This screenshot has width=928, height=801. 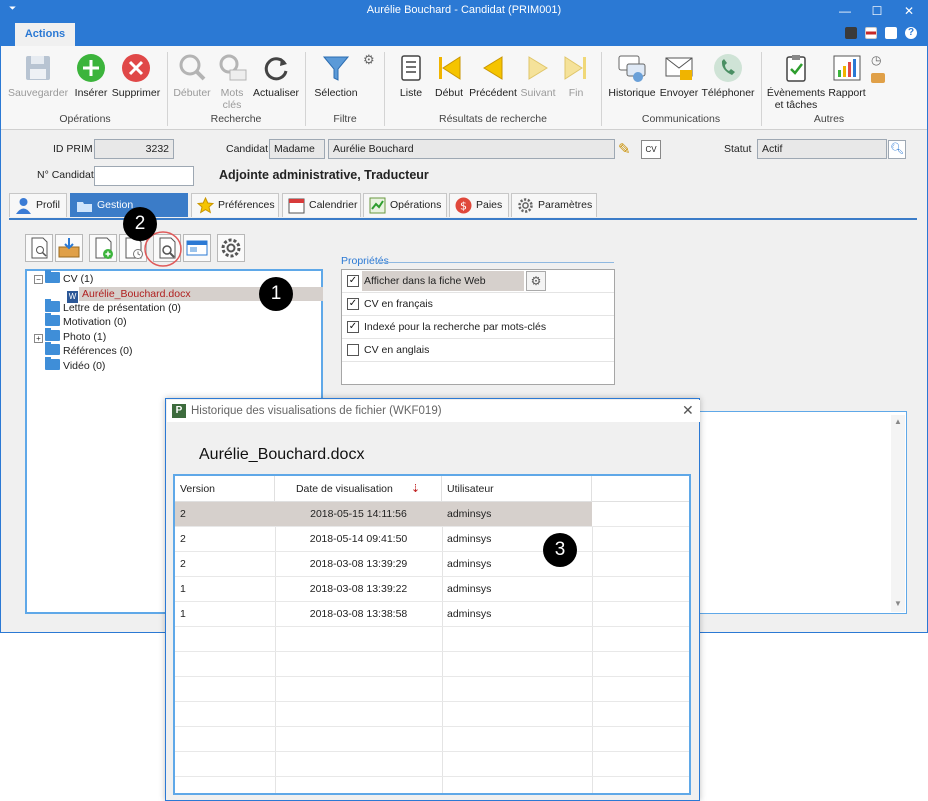 I want to click on envelope-icon, so click(x=679, y=68).